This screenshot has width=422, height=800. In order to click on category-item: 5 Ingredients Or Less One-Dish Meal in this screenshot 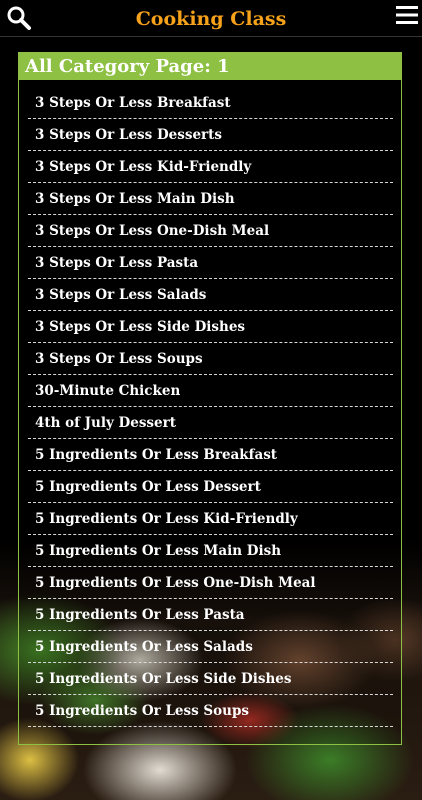, I will do `click(210, 583)`.